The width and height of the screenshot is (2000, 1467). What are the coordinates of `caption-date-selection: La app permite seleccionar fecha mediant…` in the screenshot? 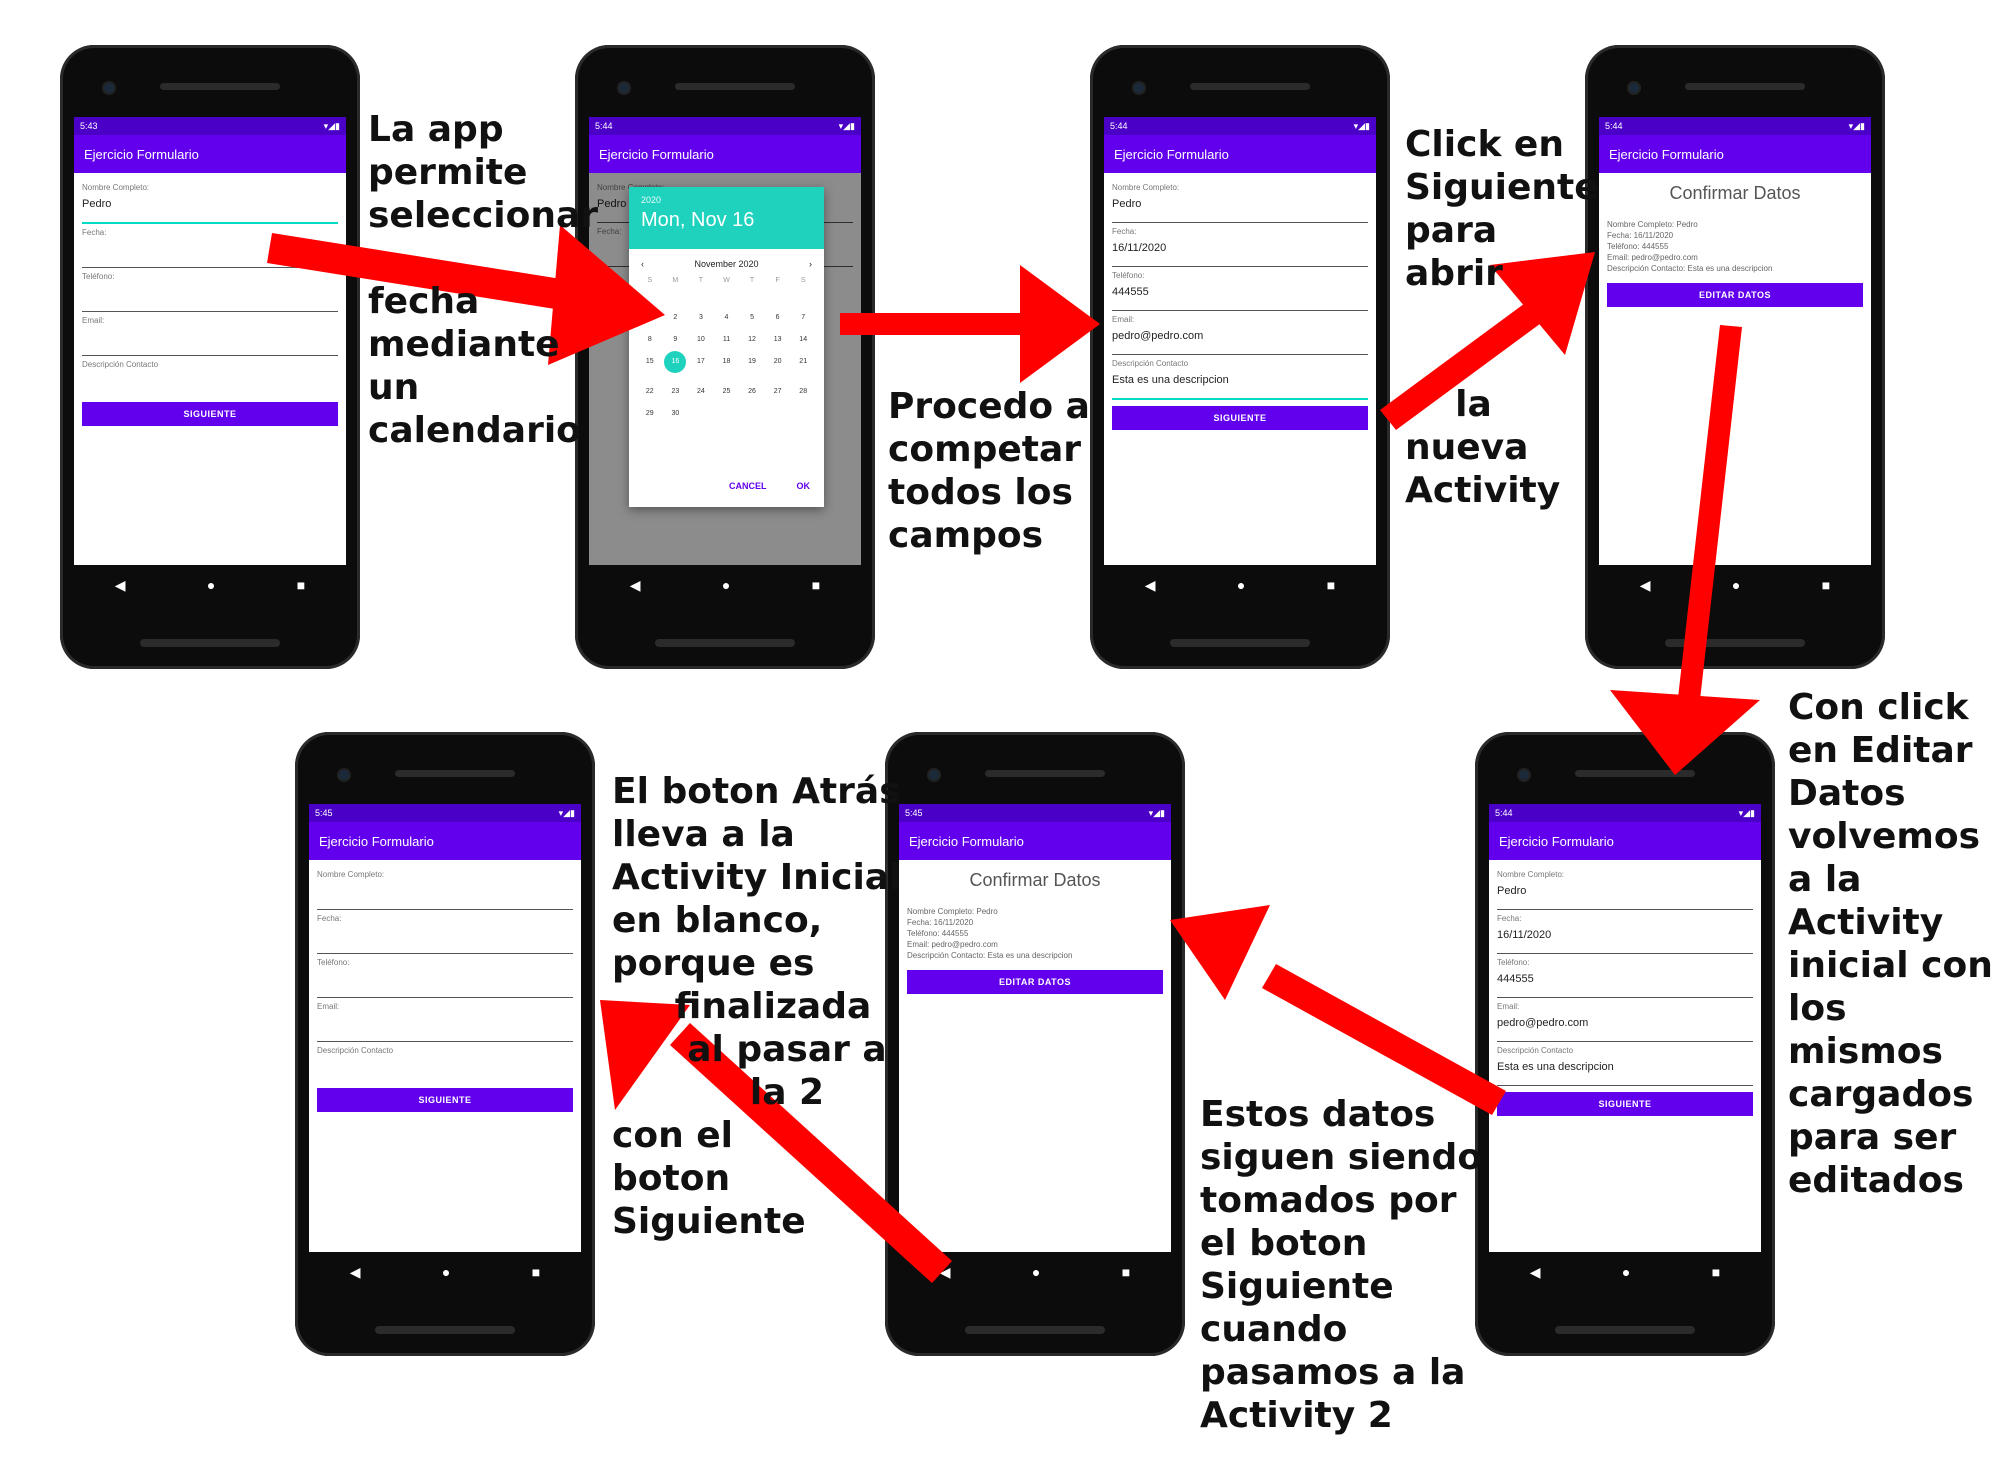 It's located at (483, 280).